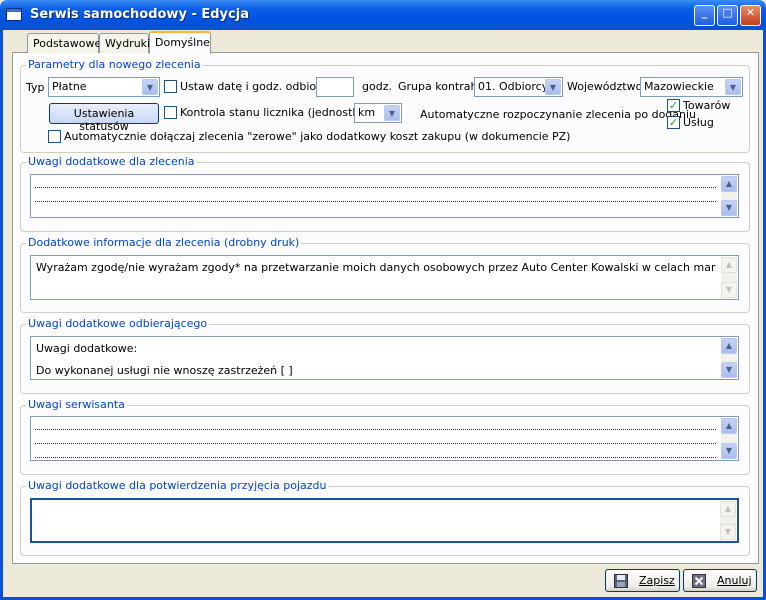 The height and width of the screenshot is (600, 766). Describe the element at coordinates (518, 87) in the screenshot. I see `grupa-select: 01. Odbiorcy ▼` at that location.